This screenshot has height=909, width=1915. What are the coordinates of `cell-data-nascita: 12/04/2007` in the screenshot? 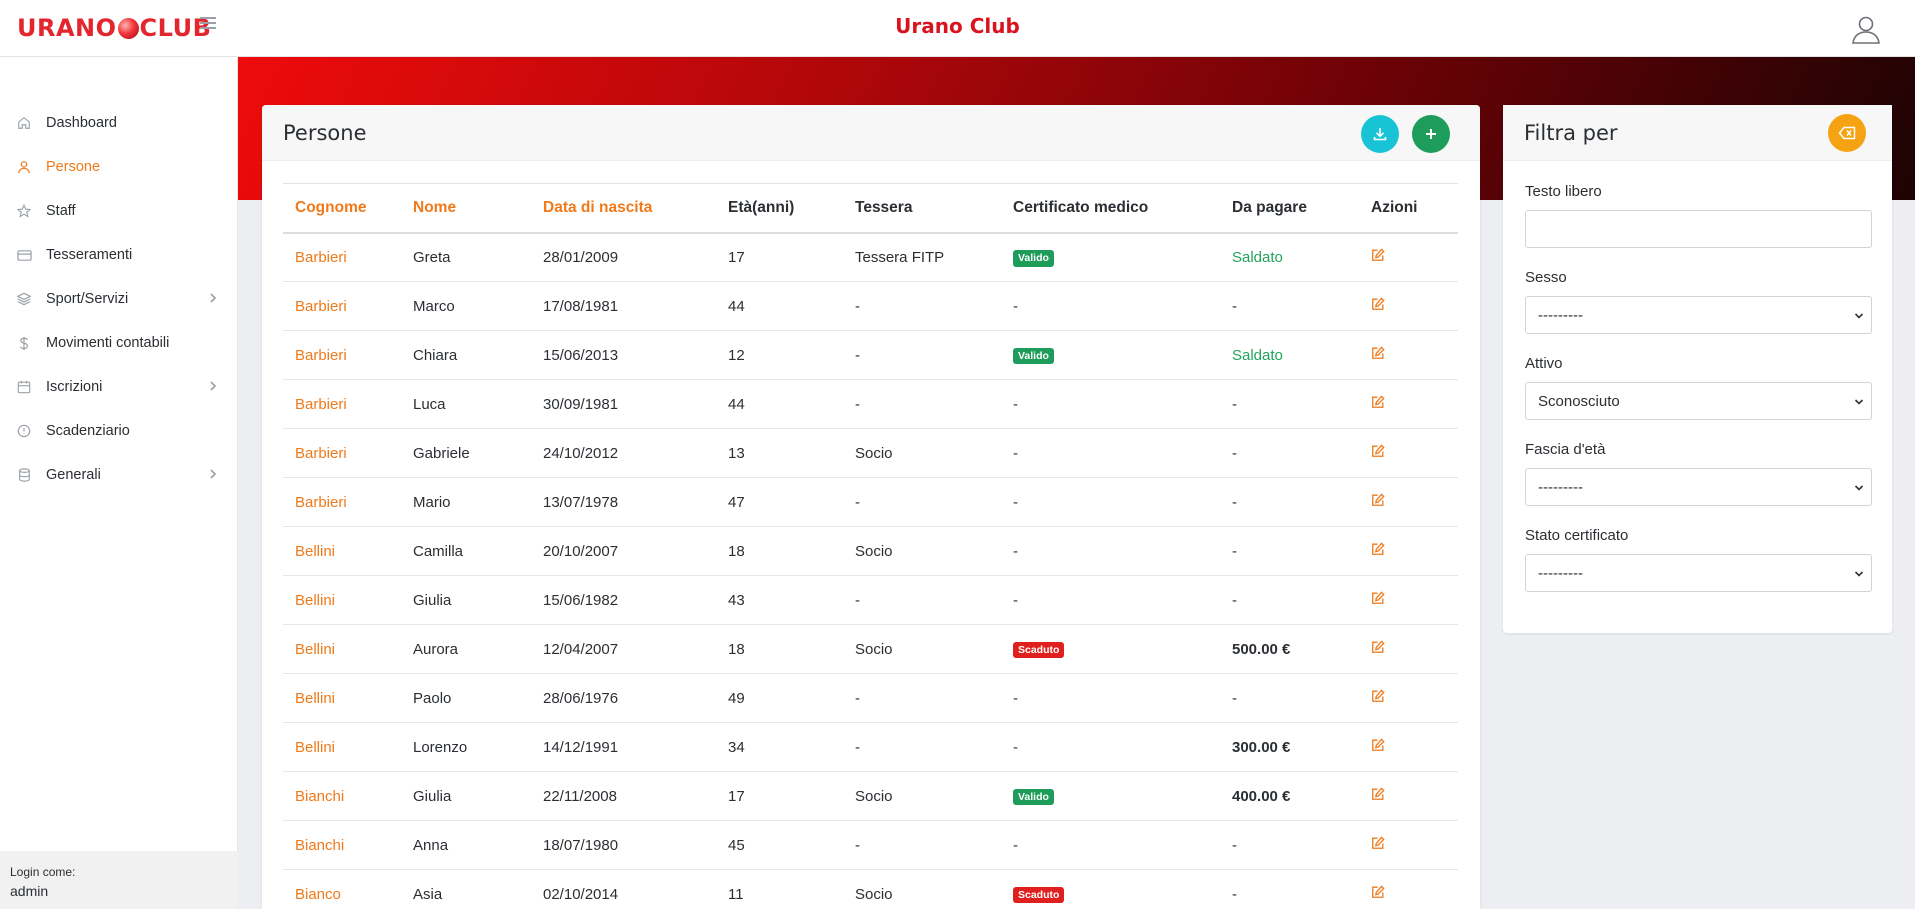 It's located at (581, 649).